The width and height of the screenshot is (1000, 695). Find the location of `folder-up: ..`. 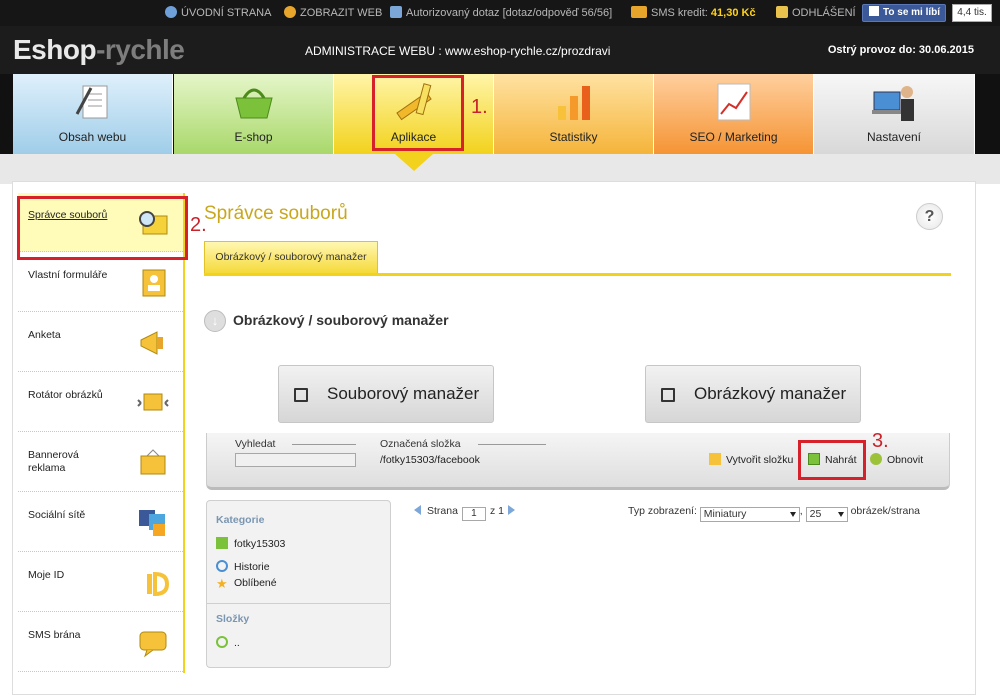

folder-up: .. is located at coordinates (228, 642).